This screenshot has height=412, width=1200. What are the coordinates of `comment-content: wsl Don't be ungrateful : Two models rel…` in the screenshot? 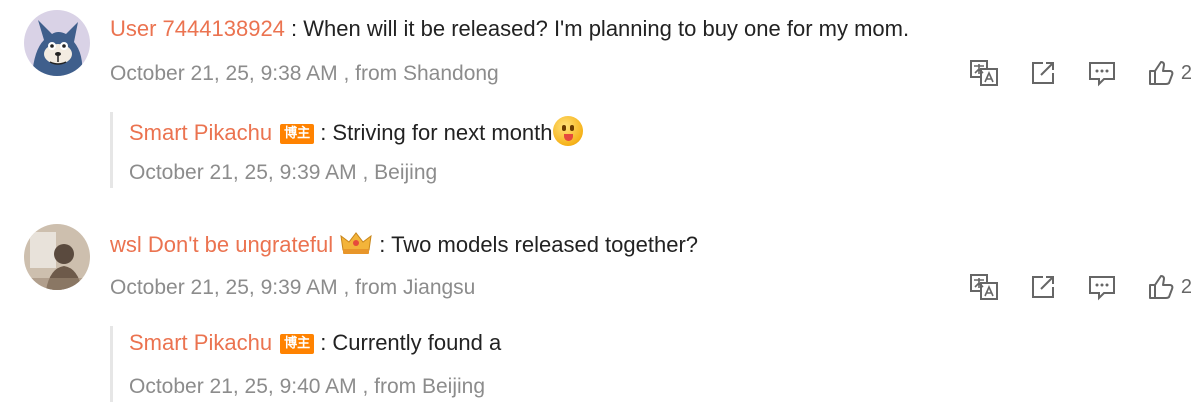 It's located at (404, 244).